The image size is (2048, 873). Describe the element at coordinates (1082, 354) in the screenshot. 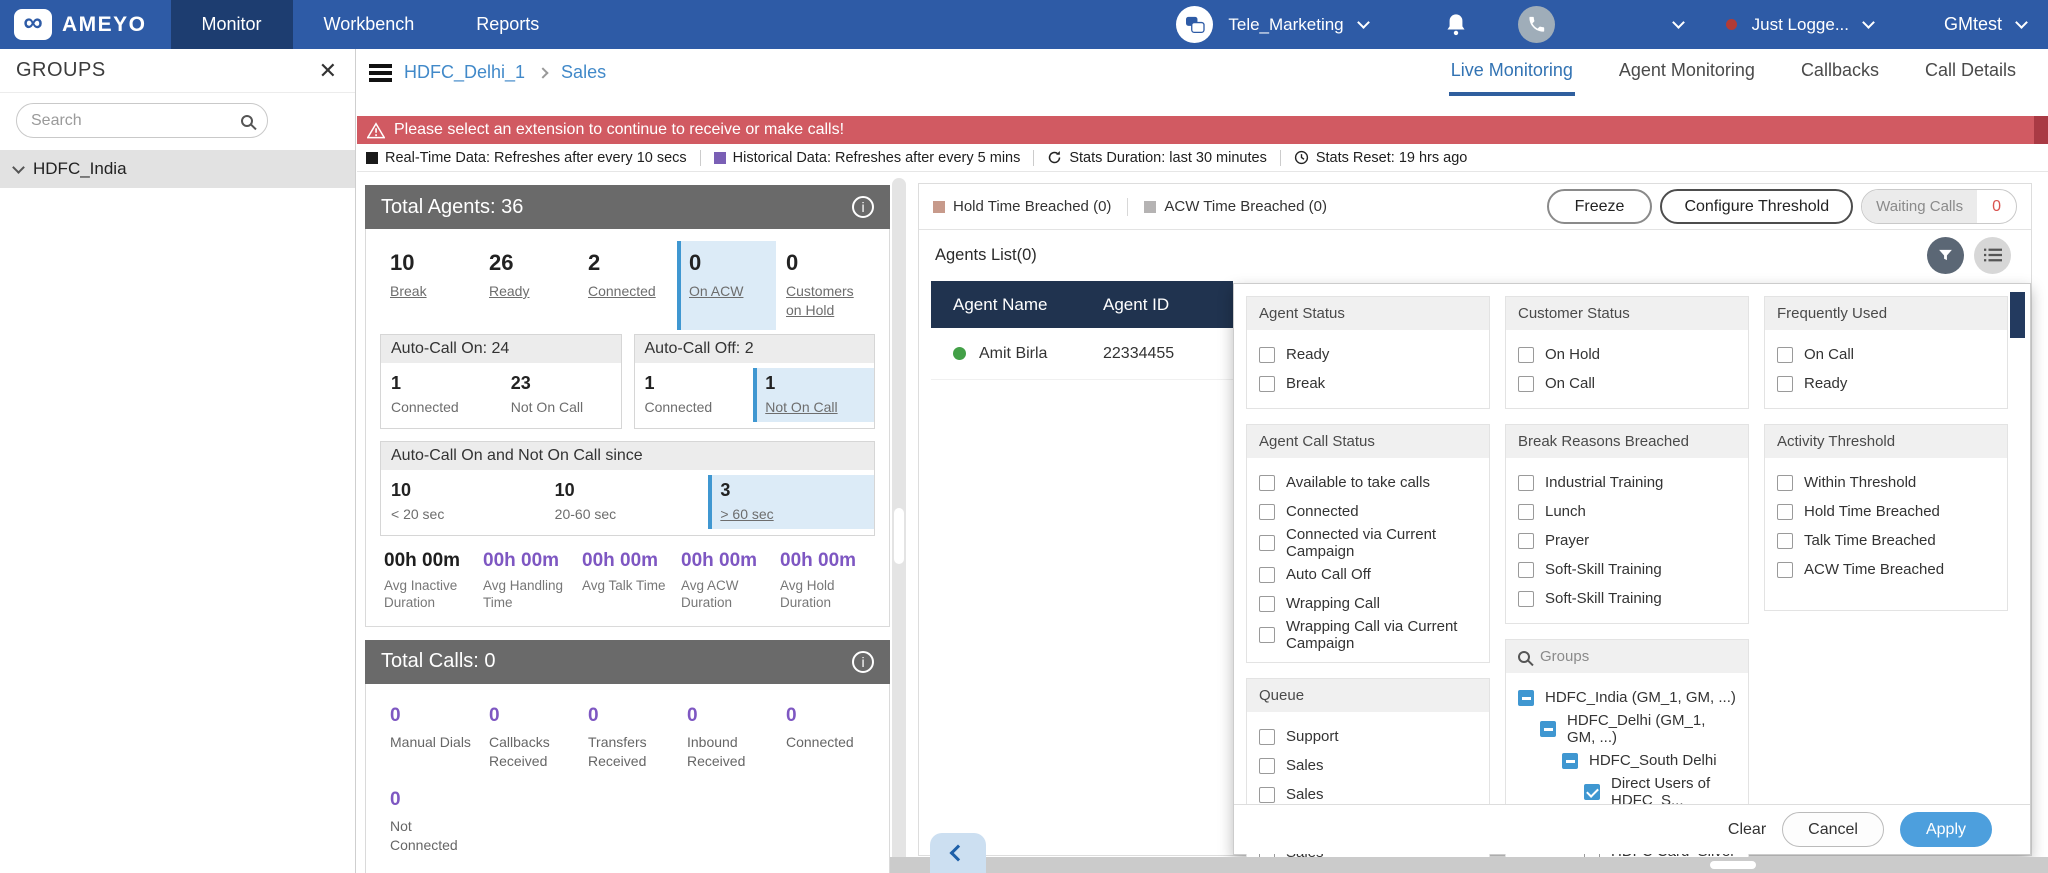

I see `table-row: Amit Birla 22334455` at that location.